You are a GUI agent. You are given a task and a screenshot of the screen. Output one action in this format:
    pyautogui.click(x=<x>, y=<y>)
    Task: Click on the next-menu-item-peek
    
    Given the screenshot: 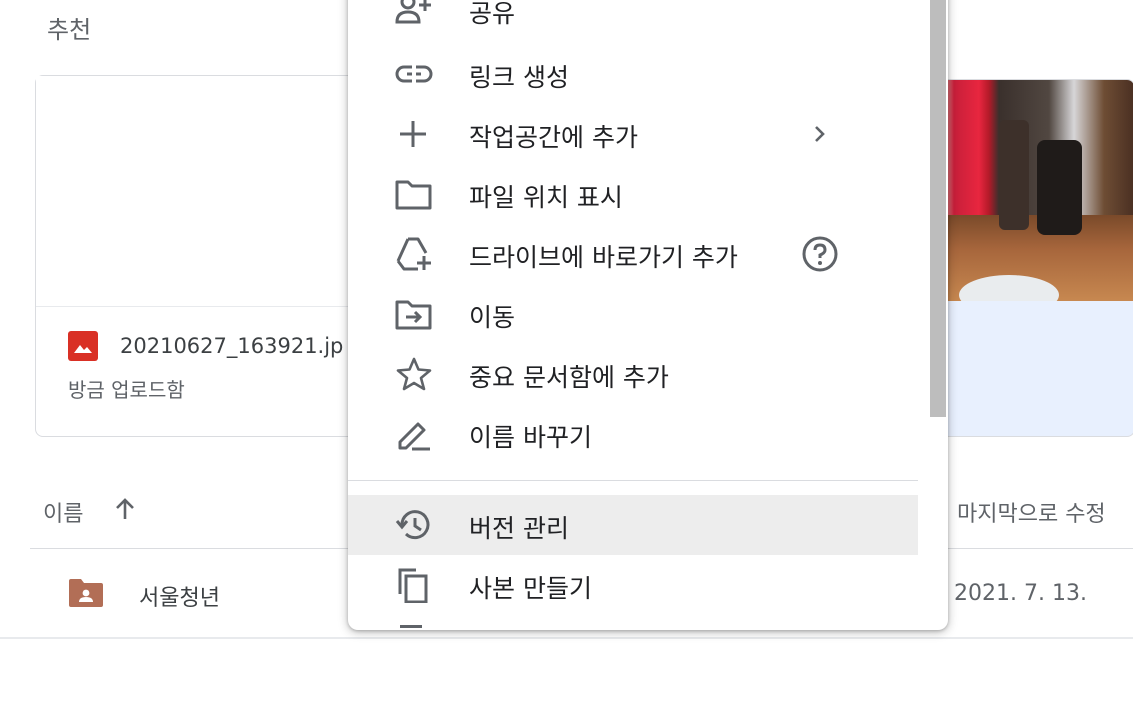 What is the action you would take?
    pyautogui.click(x=411, y=627)
    